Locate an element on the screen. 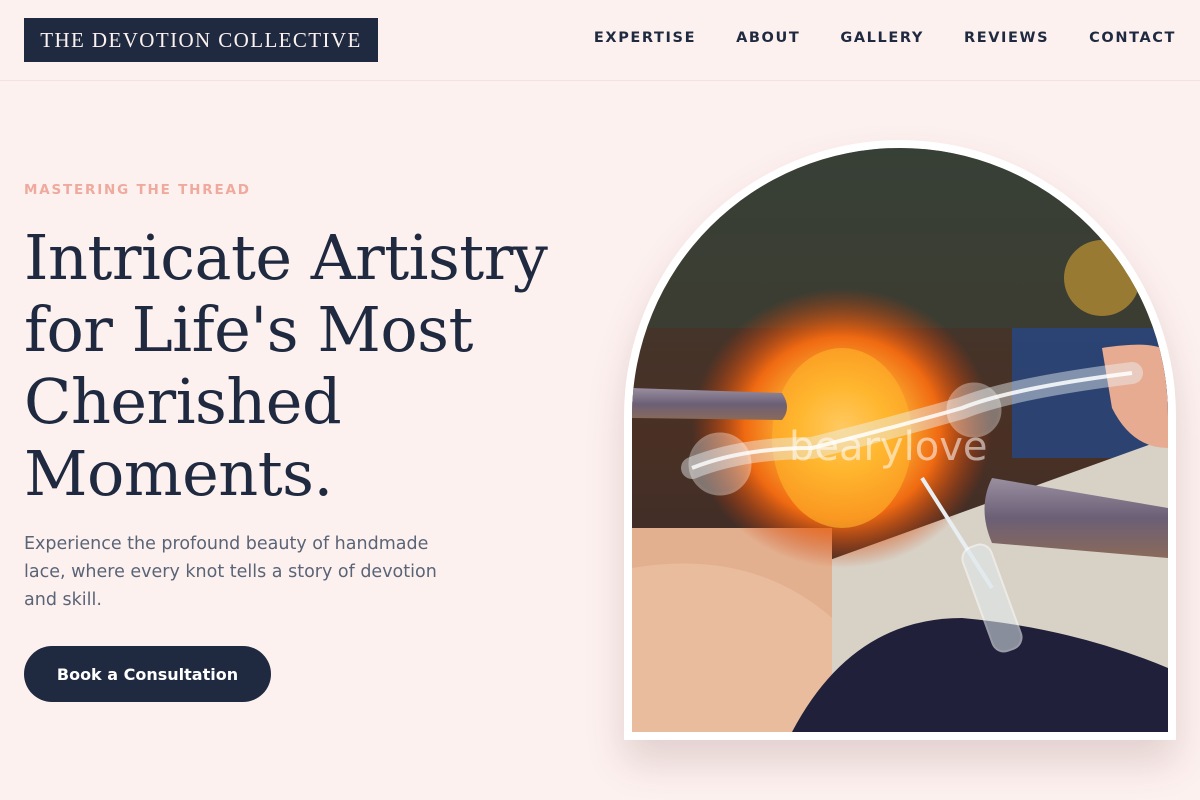 This screenshot has width=1200, height=800. site-logo: THE DEVOTION COLLECTIVE is located at coordinates (201, 40).